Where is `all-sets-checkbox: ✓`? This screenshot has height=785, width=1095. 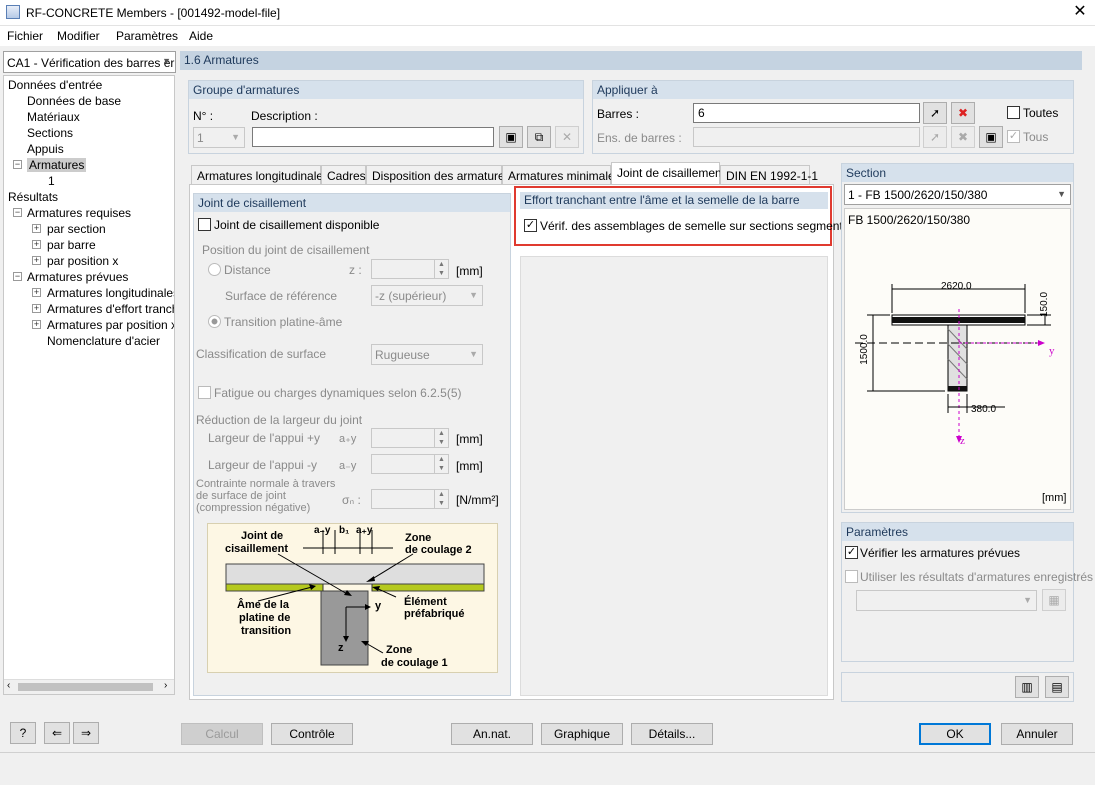 all-sets-checkbox: ✓ is located at coordinates (1013, 136).